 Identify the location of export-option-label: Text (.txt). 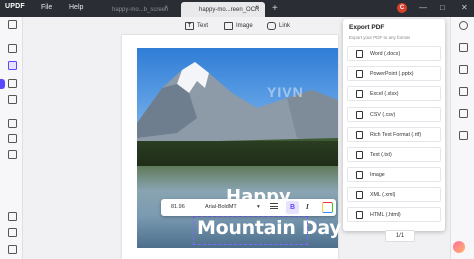
(381, 155).